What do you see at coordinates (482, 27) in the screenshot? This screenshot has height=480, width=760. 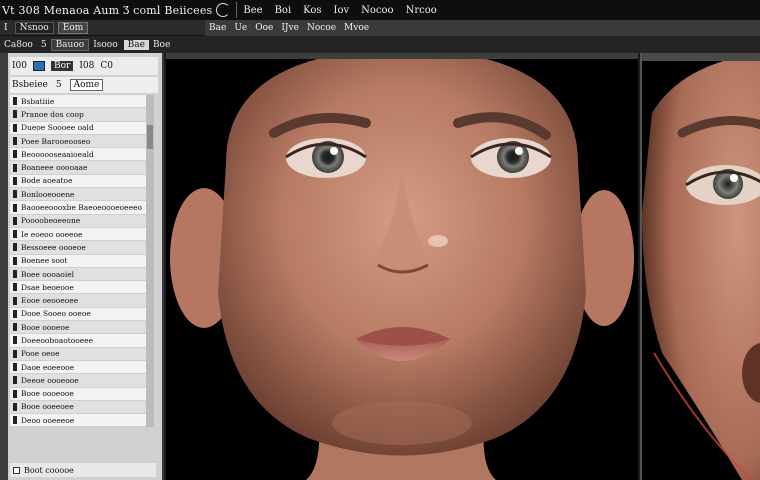 I see `toolbar-right-group: Bae Ue Ooe IJve Nocoe Mvoe` at bounding box center [482, 27].